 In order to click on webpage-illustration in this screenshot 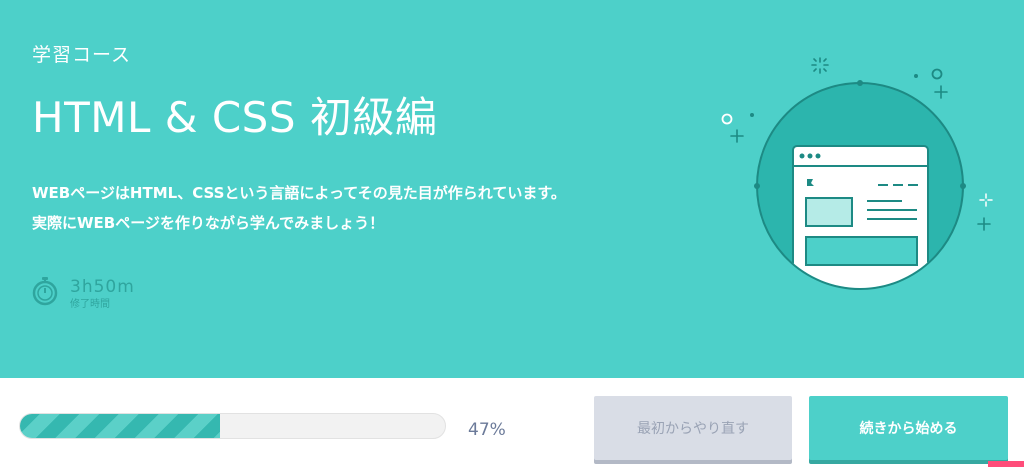, I will do `click(857, 173)`.